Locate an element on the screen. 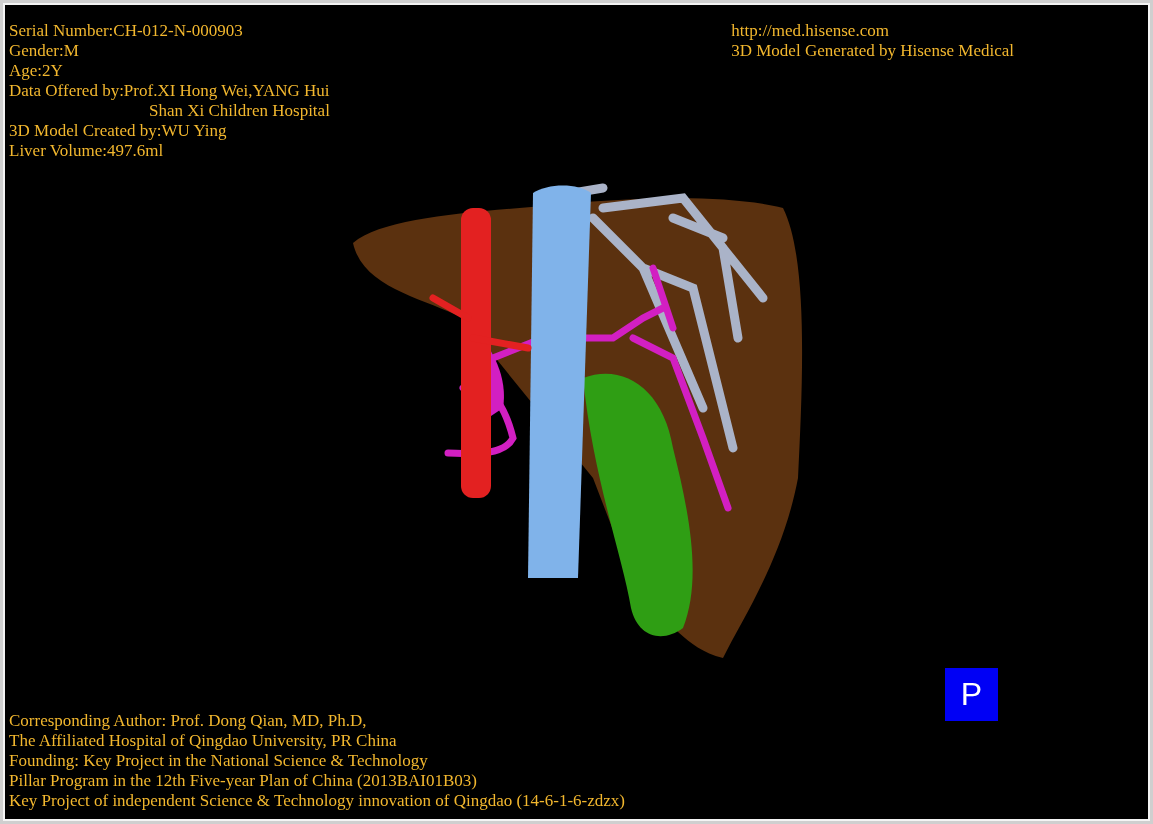 The width and height of the screenshot is (1153, 824). credit-text: Corresponding Author: Prof. Dong Qian, MD, Ph.D, is located at coordinates (188, 721).